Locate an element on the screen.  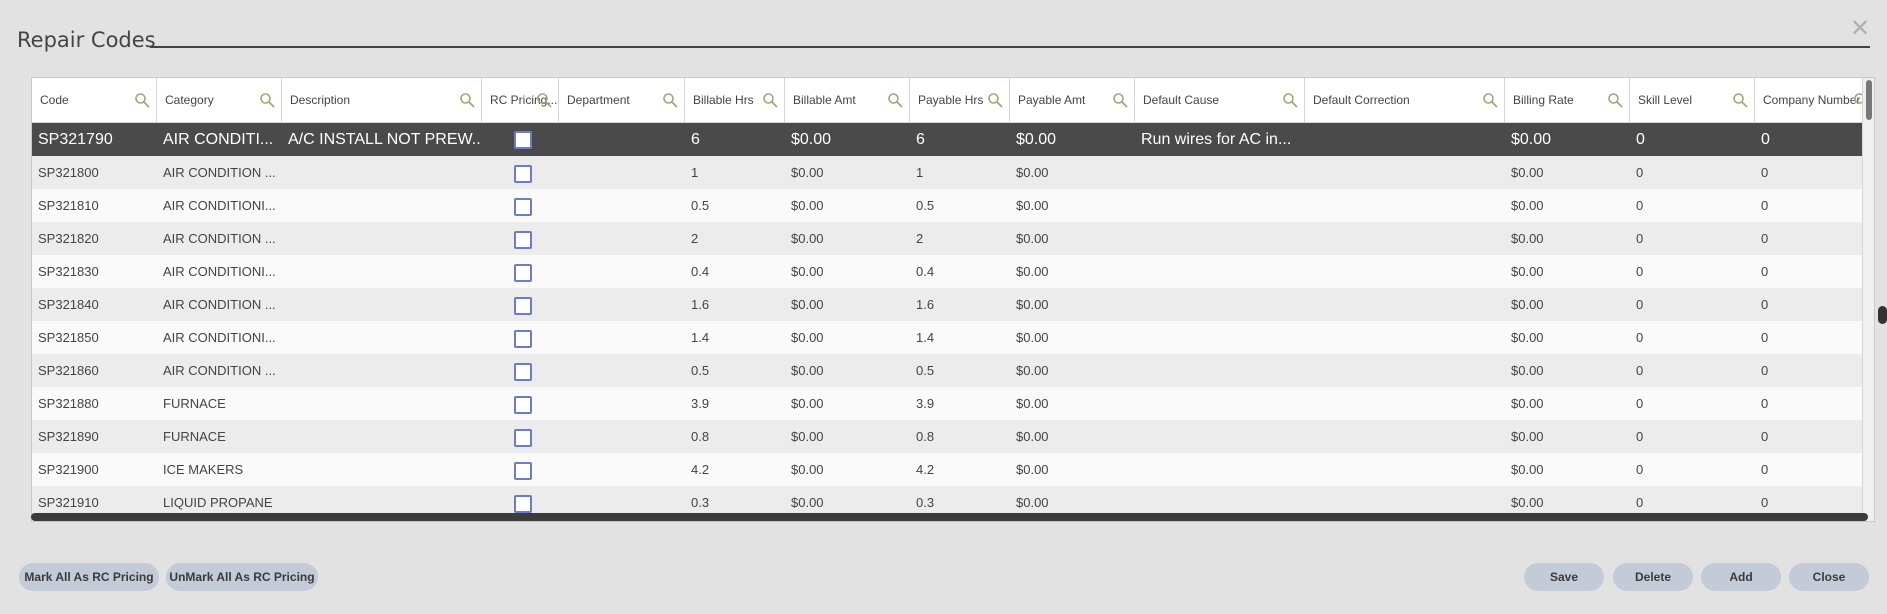
column-header-payable-amt: Payable Amt is located at coordinates (1072, 100).